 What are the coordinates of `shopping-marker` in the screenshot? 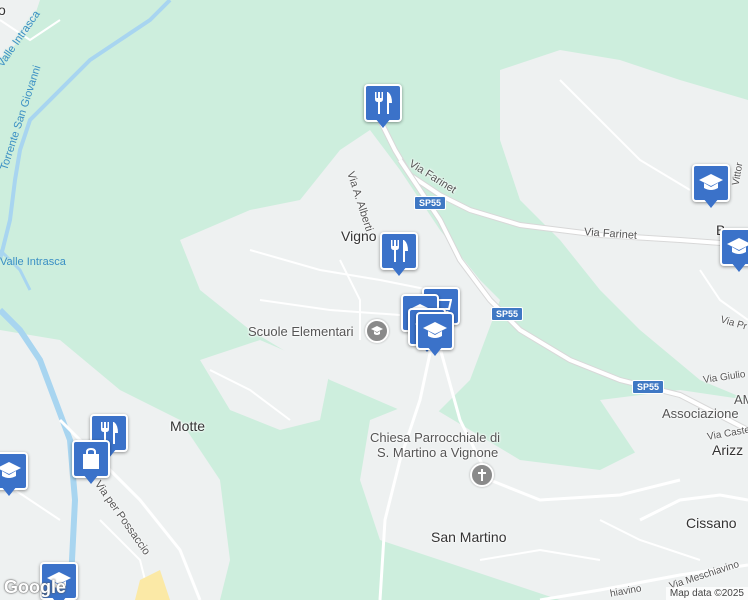 It's located at (91, 463).